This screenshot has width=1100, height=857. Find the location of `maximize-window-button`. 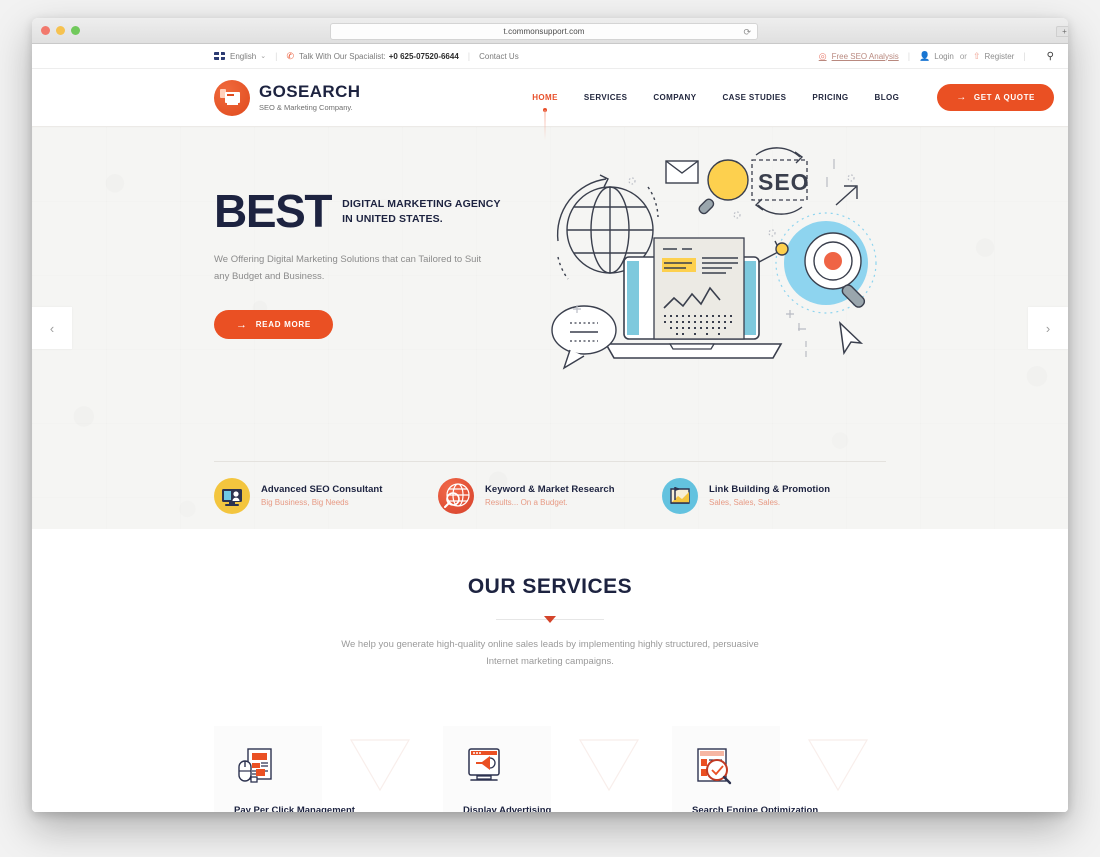

maximize-window-button is located at coordinates (75, 30).